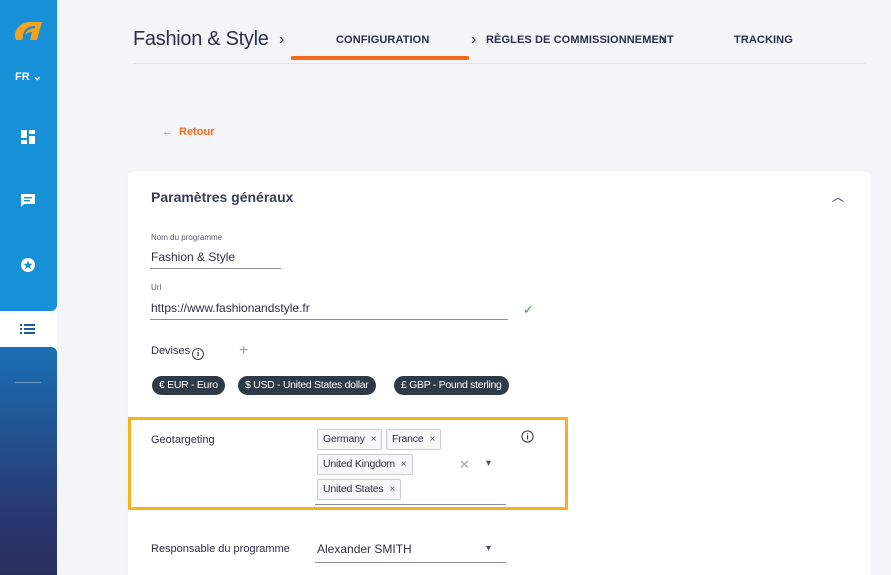 This screenshot has width=891, height=575. I want to click on sidebar: FR ⌄, so click(28, 287).